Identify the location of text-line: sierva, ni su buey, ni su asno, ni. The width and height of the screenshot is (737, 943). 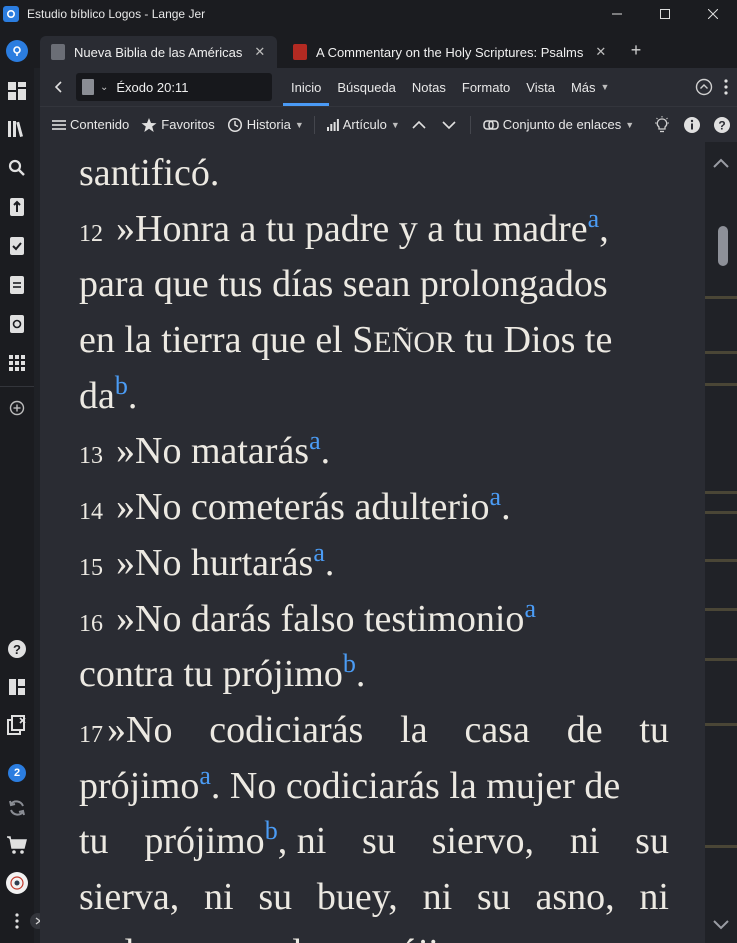
(374, 896).